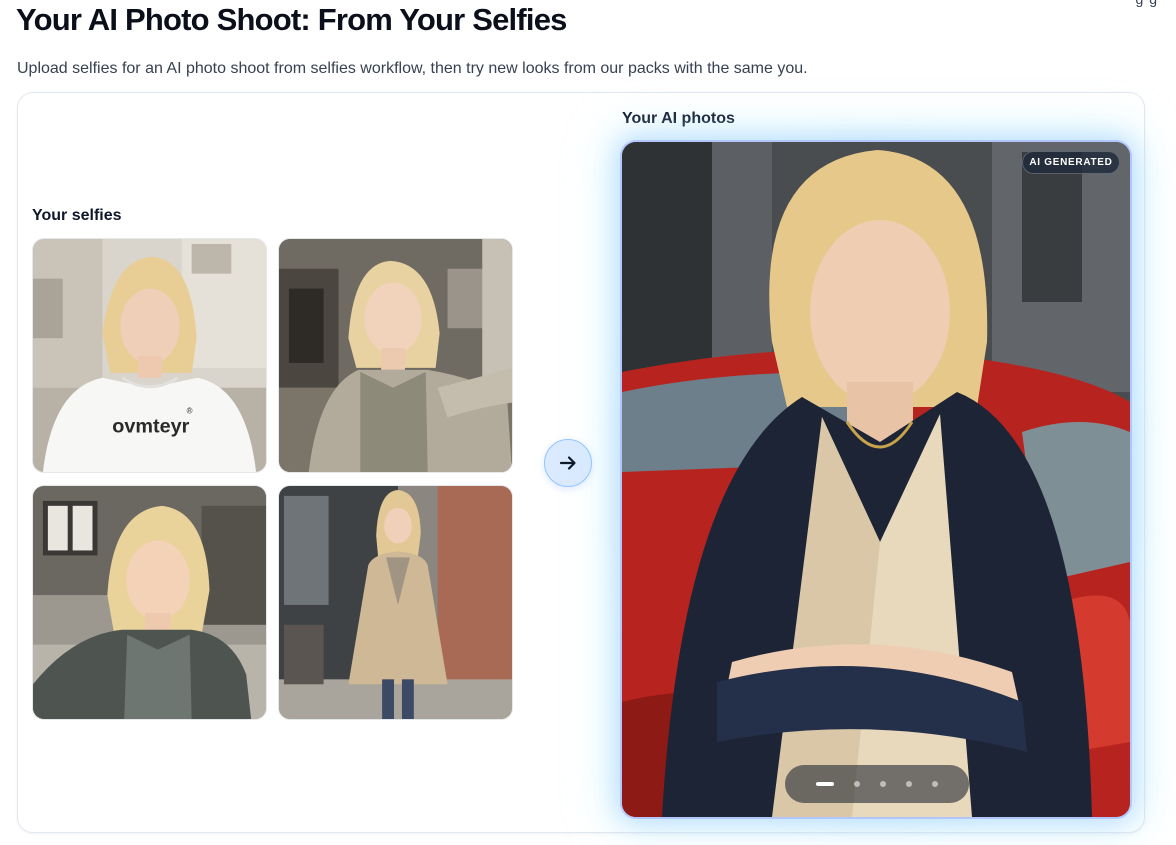 The image size is (1176, 845). Describe the element at coordinates (150, 426) in the screenshot. I see `shirt-print-text: ovmteyr` at that location.